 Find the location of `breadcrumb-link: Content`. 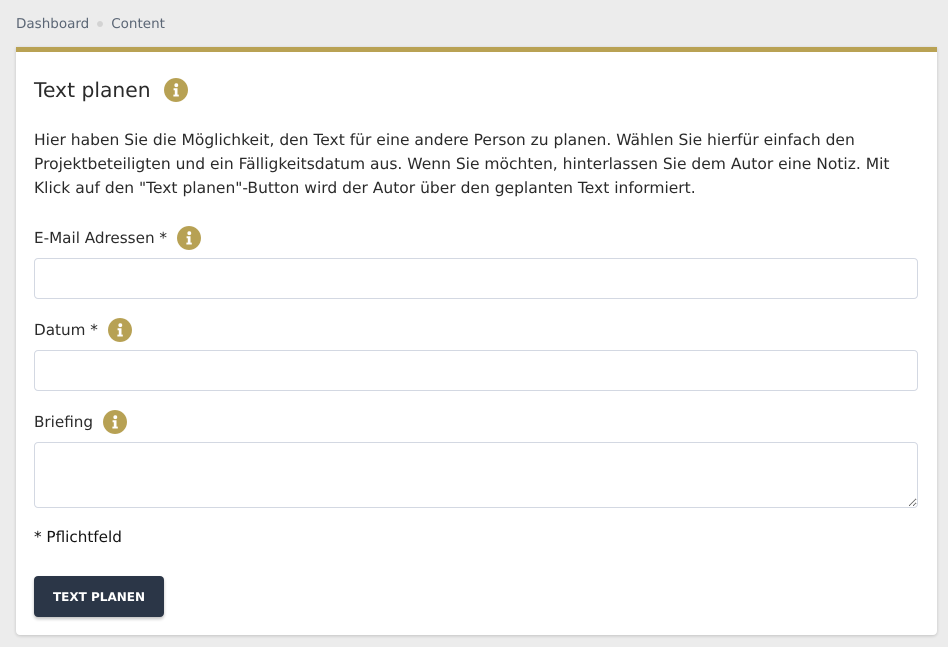

breadcrumb-link: Content is located at coordinates (138, 24).